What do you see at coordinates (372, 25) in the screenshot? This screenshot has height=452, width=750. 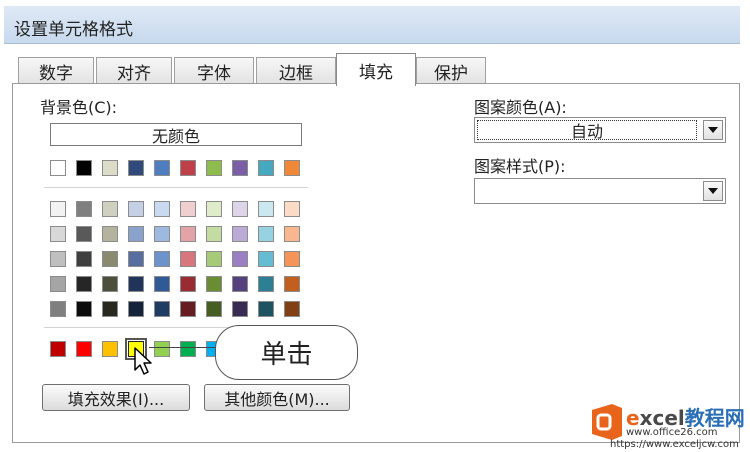 I see `title-bar: 设置单元格格式` at bounding box center [372, 25].